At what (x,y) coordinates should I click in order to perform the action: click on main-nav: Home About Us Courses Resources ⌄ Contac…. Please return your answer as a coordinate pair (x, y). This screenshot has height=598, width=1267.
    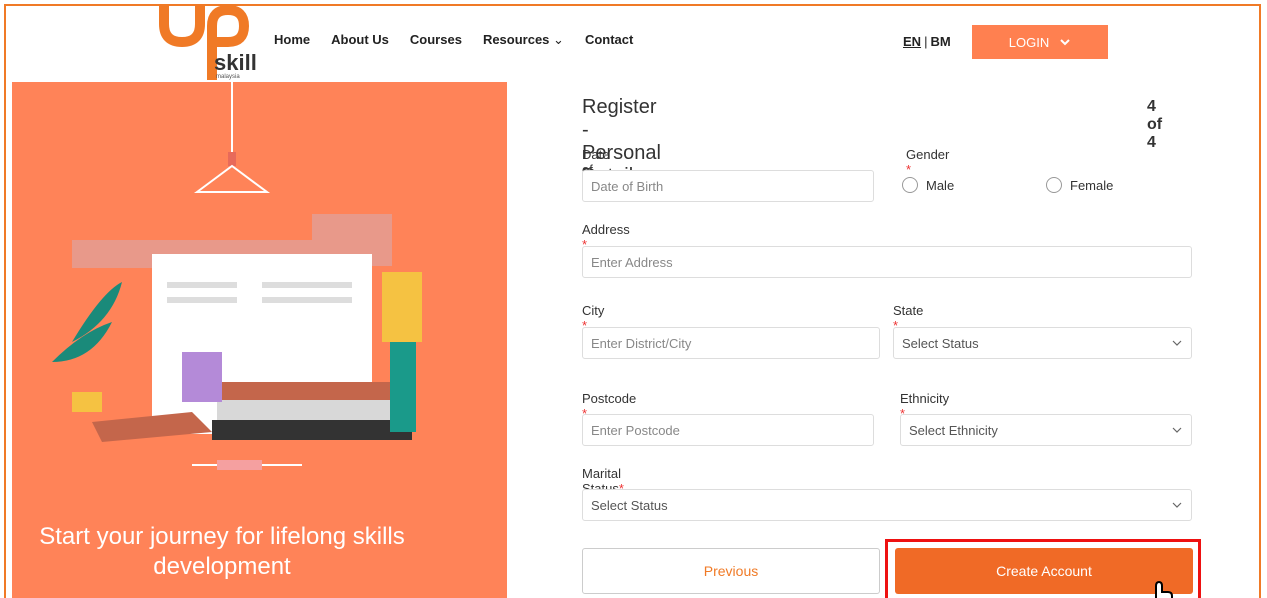
    Looking at the image, I should click on (453, 40).